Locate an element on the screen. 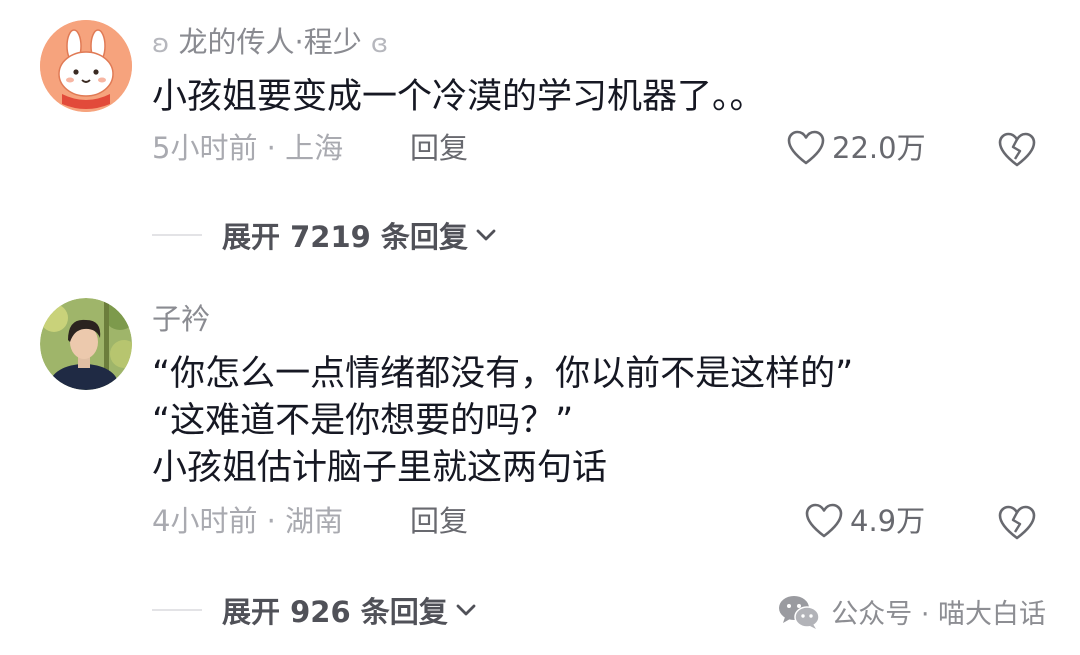 The image size is (1080, 655). expand-replies-row: 展开 926 条回复 is located at coordinates (315, 610).